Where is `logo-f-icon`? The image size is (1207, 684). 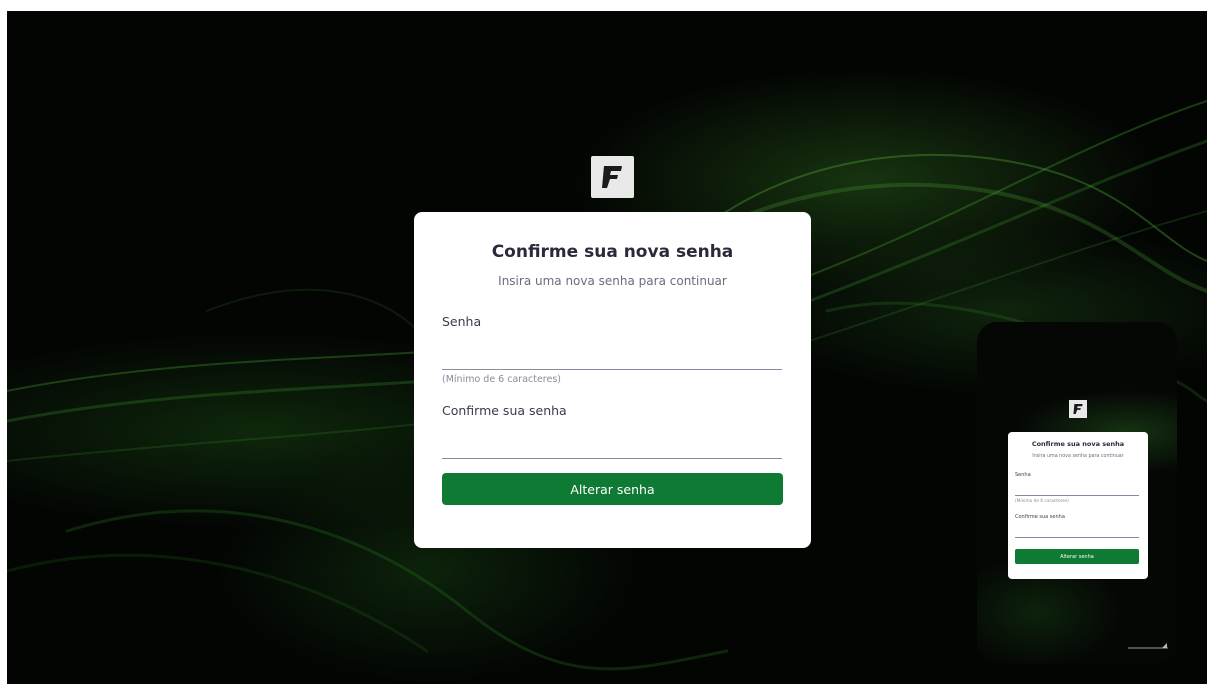 logo-f-icon is located at coordinates (612, 177).